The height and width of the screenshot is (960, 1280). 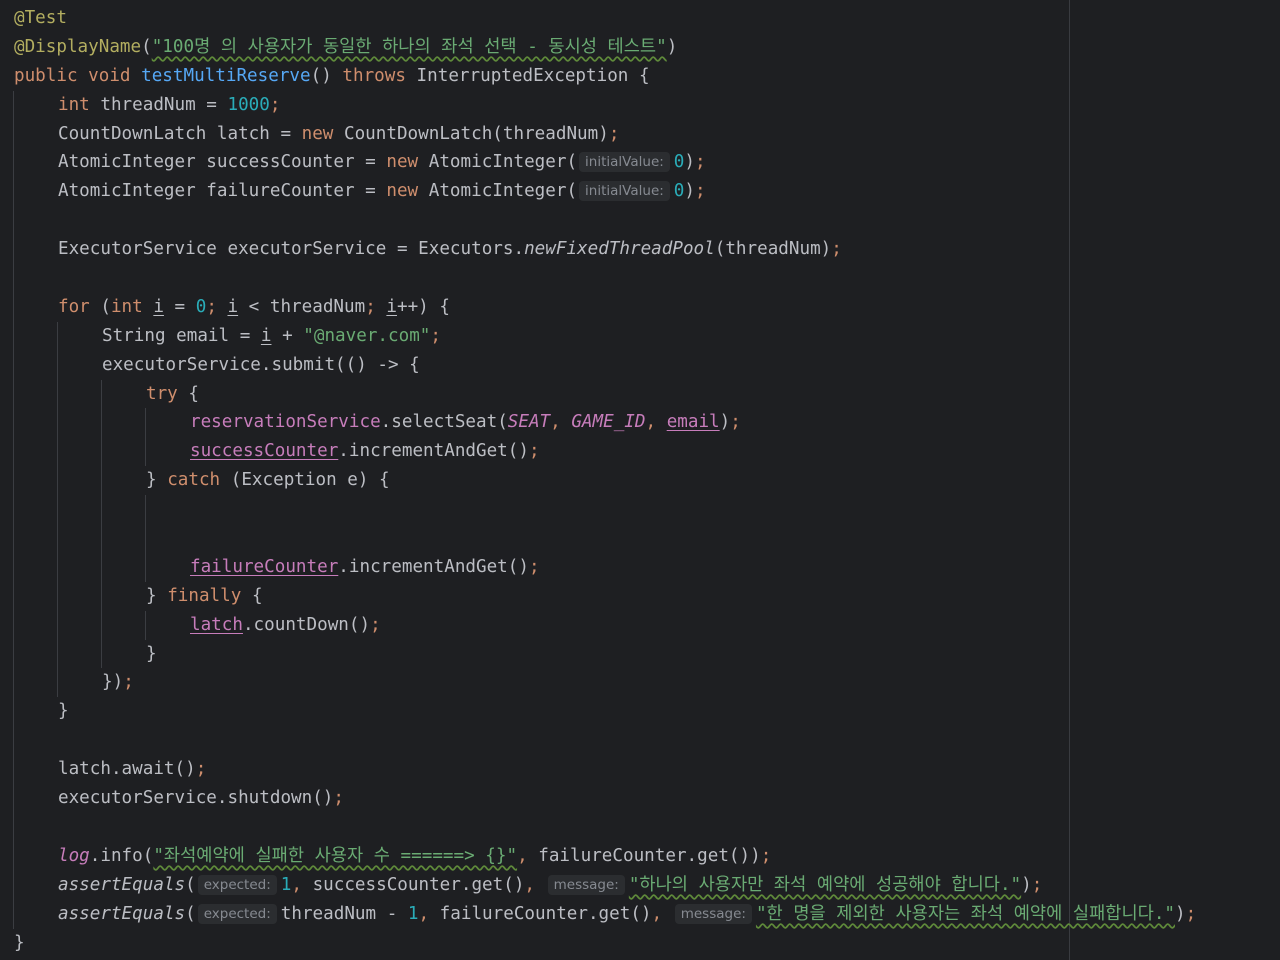 I want to click on code-token: assertEquals, so click(x=122, y=884).